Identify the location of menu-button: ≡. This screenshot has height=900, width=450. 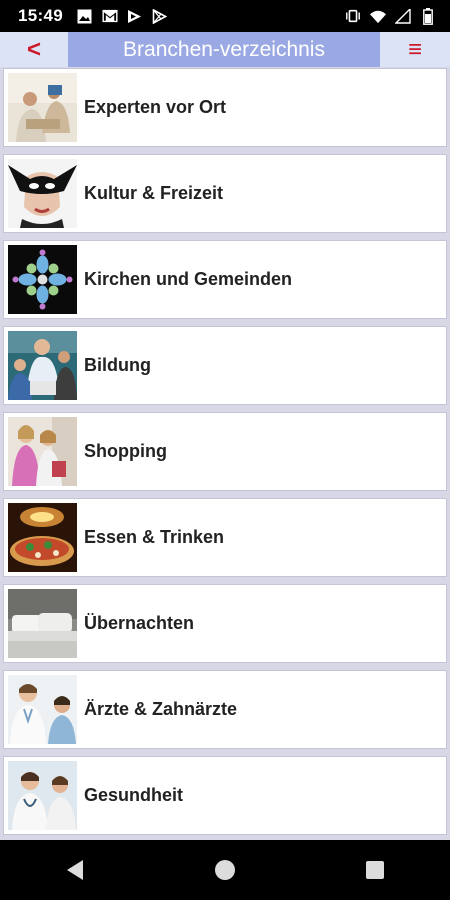
(415, 49).